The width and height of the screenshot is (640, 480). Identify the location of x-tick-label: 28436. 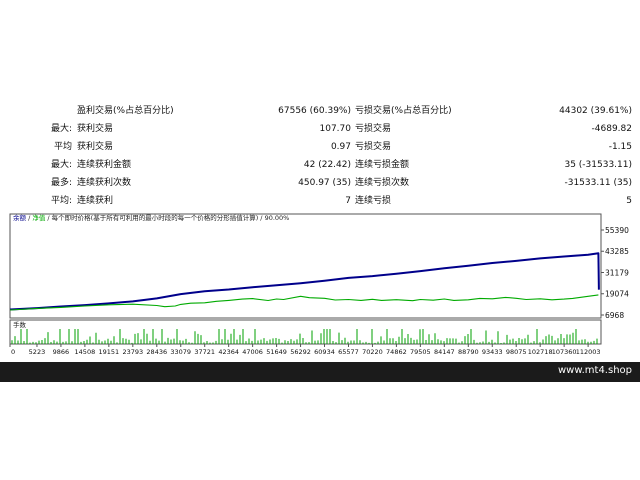
(156, 352).